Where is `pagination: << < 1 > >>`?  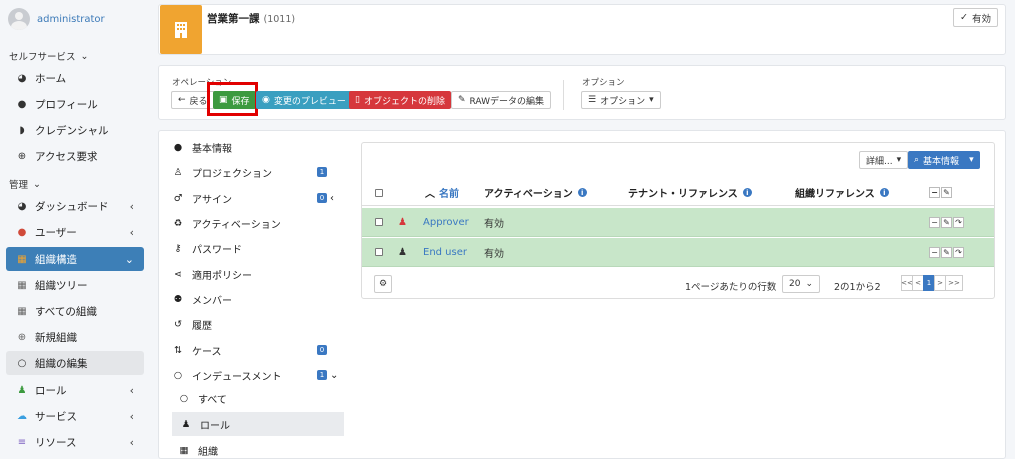 pagination: << < 1 > >> is located at coordinates (932, 283).